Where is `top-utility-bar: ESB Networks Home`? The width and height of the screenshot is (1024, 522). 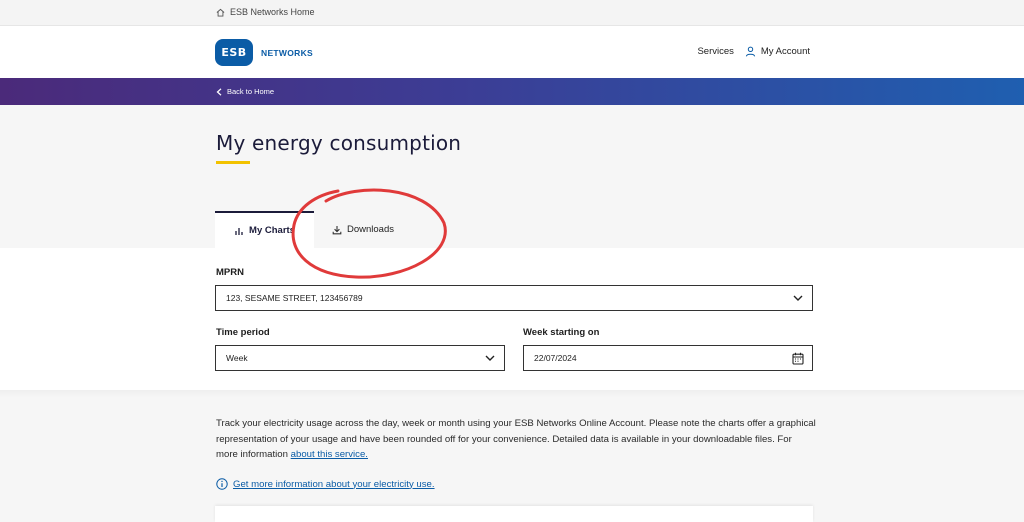
top-utility-bar: ESB Networks Home is located at coordinates (512, 13).